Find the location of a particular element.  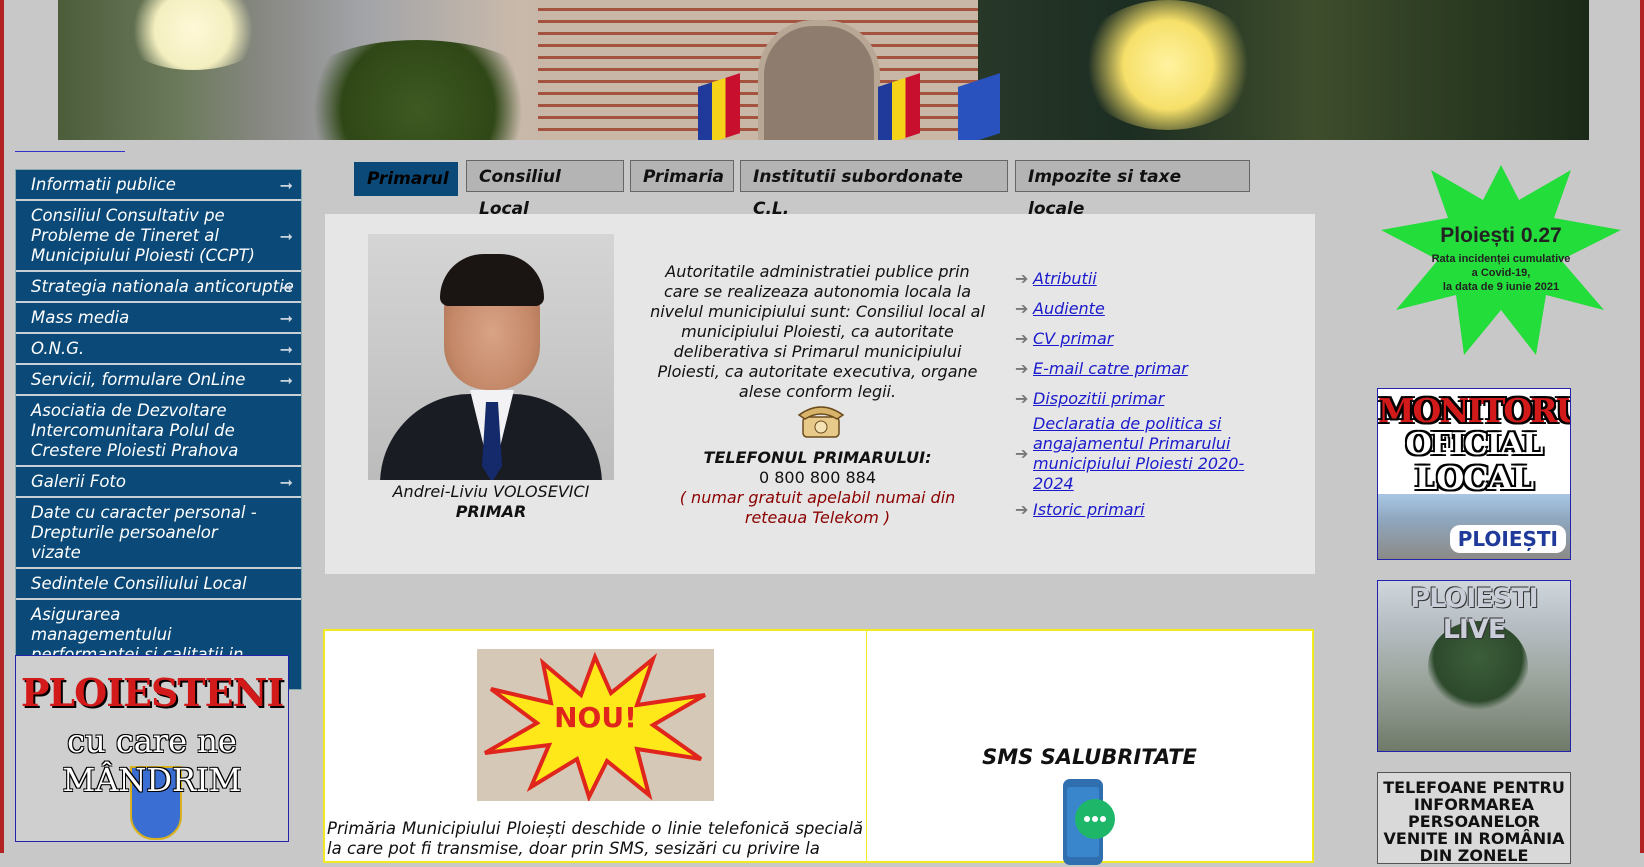

tab-institutii-subordonate: Institutii subordonate C.L. is located at coordinates (874, 189).